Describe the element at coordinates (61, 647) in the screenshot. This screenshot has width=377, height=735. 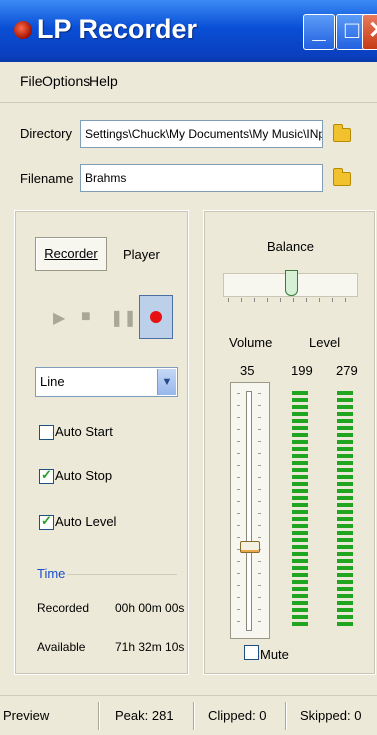
I see `available-label: Available` at that location.